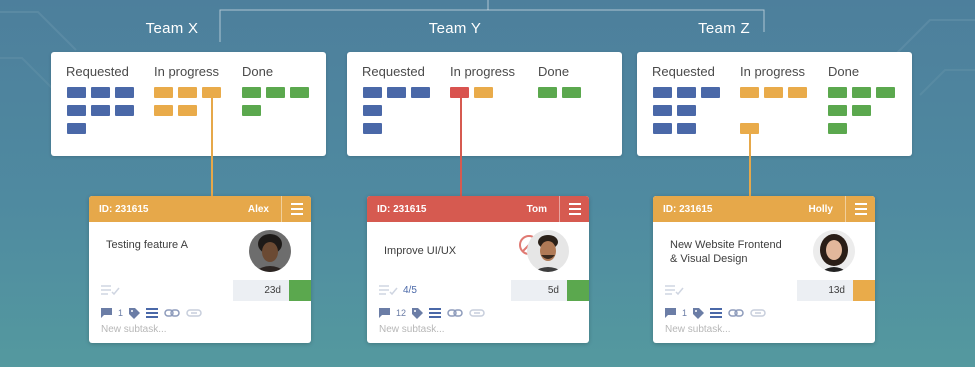 The image size is (975, 367). Describe the element at coordinates (685, 313) in the screenshot. I see `comment-count: 1` at that location.